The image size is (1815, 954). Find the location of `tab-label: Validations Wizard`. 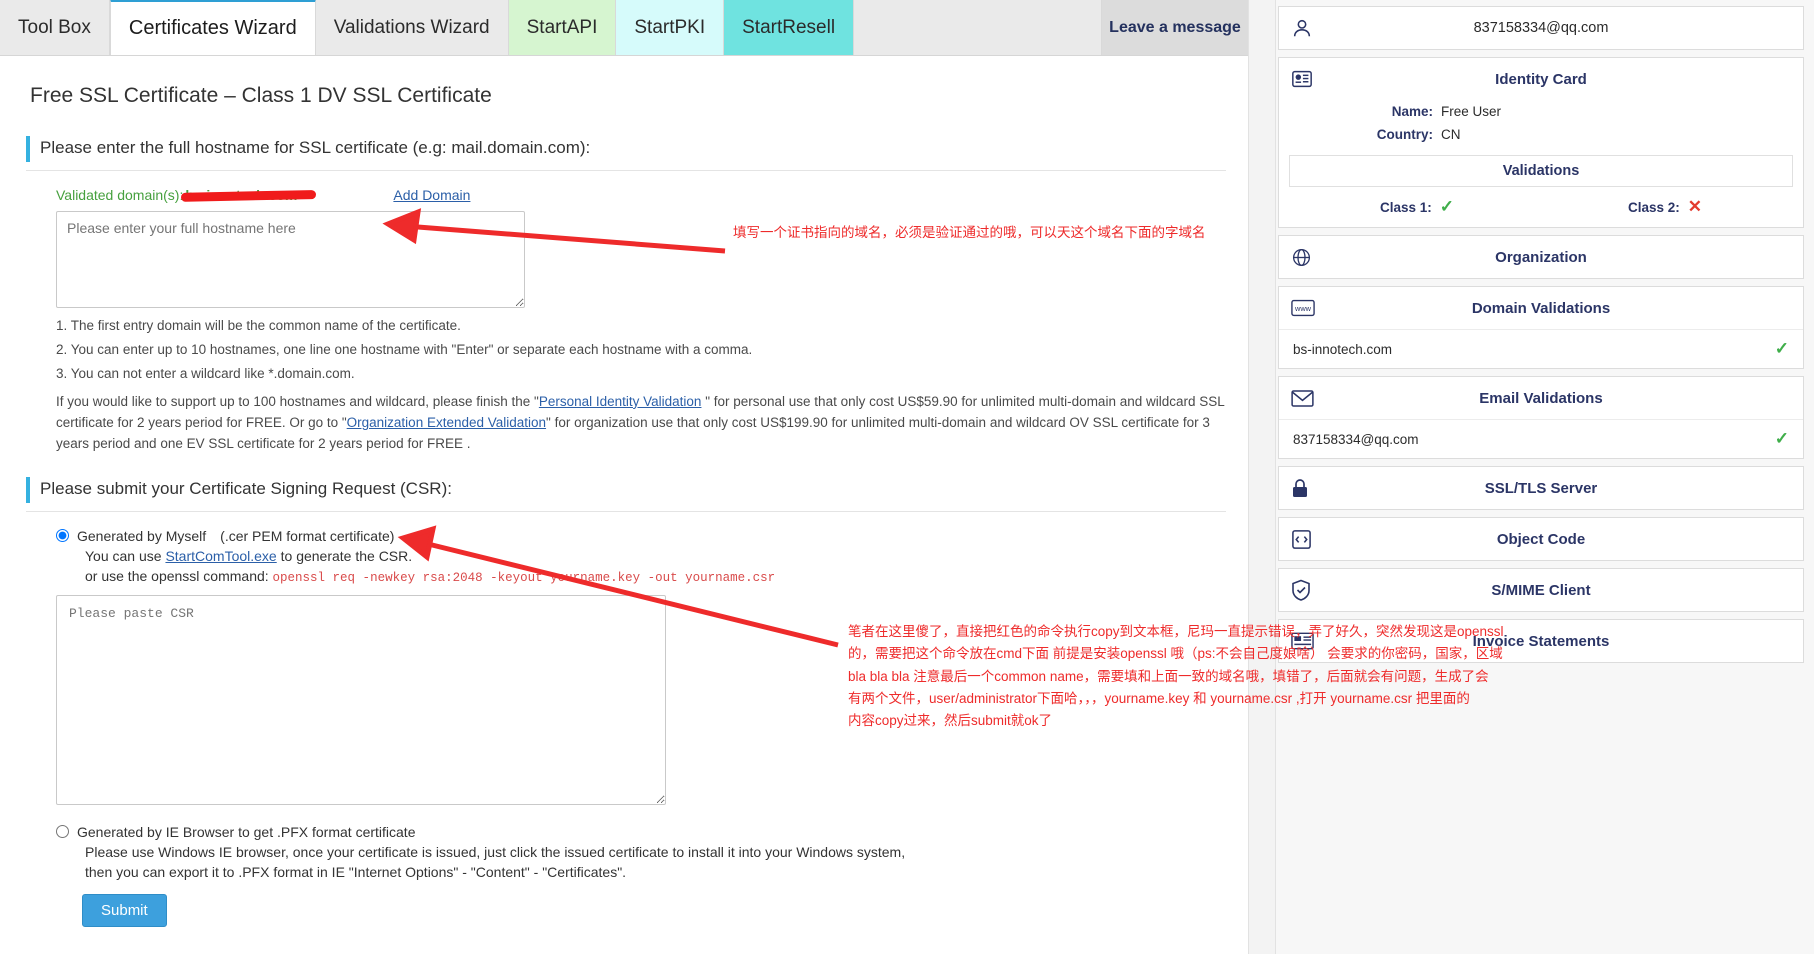

tab-label: Validations Wizard is located at coordinates (411, 27).